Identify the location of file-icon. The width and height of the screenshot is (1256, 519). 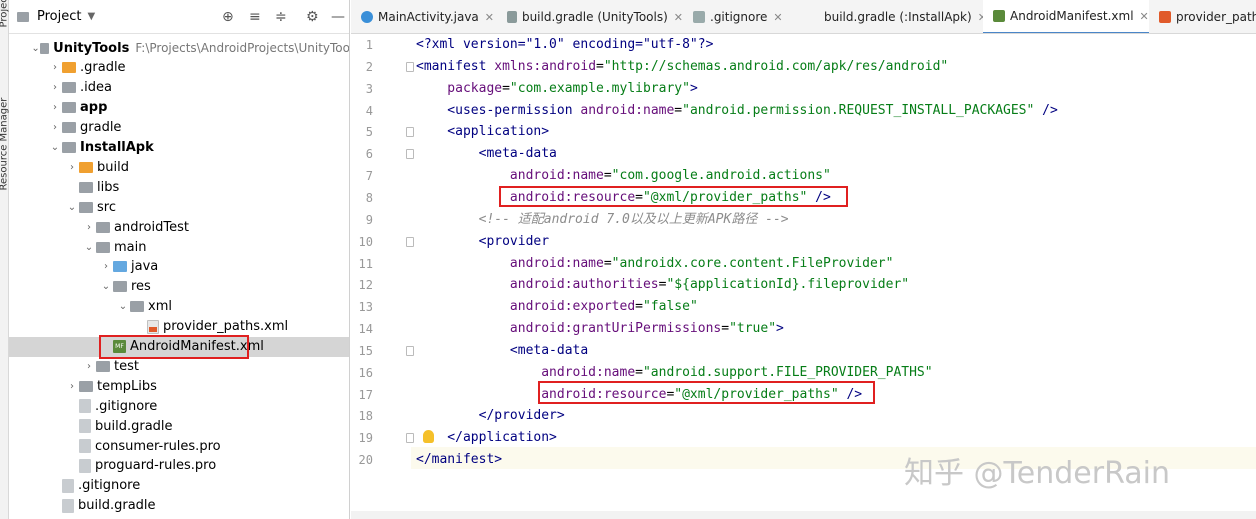
(85, 465).